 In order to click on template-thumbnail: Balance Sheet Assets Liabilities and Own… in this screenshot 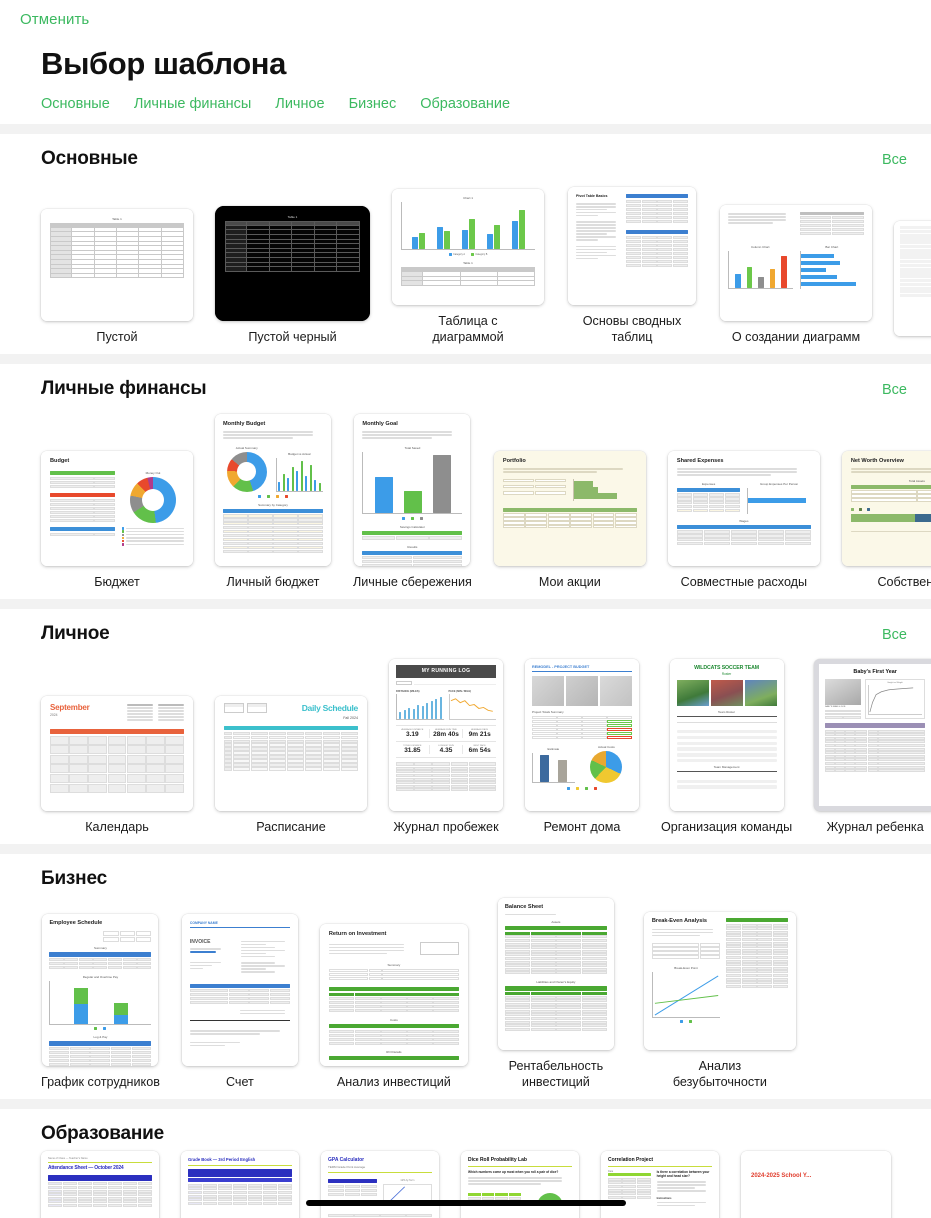, I will do `click(555, 974)`.